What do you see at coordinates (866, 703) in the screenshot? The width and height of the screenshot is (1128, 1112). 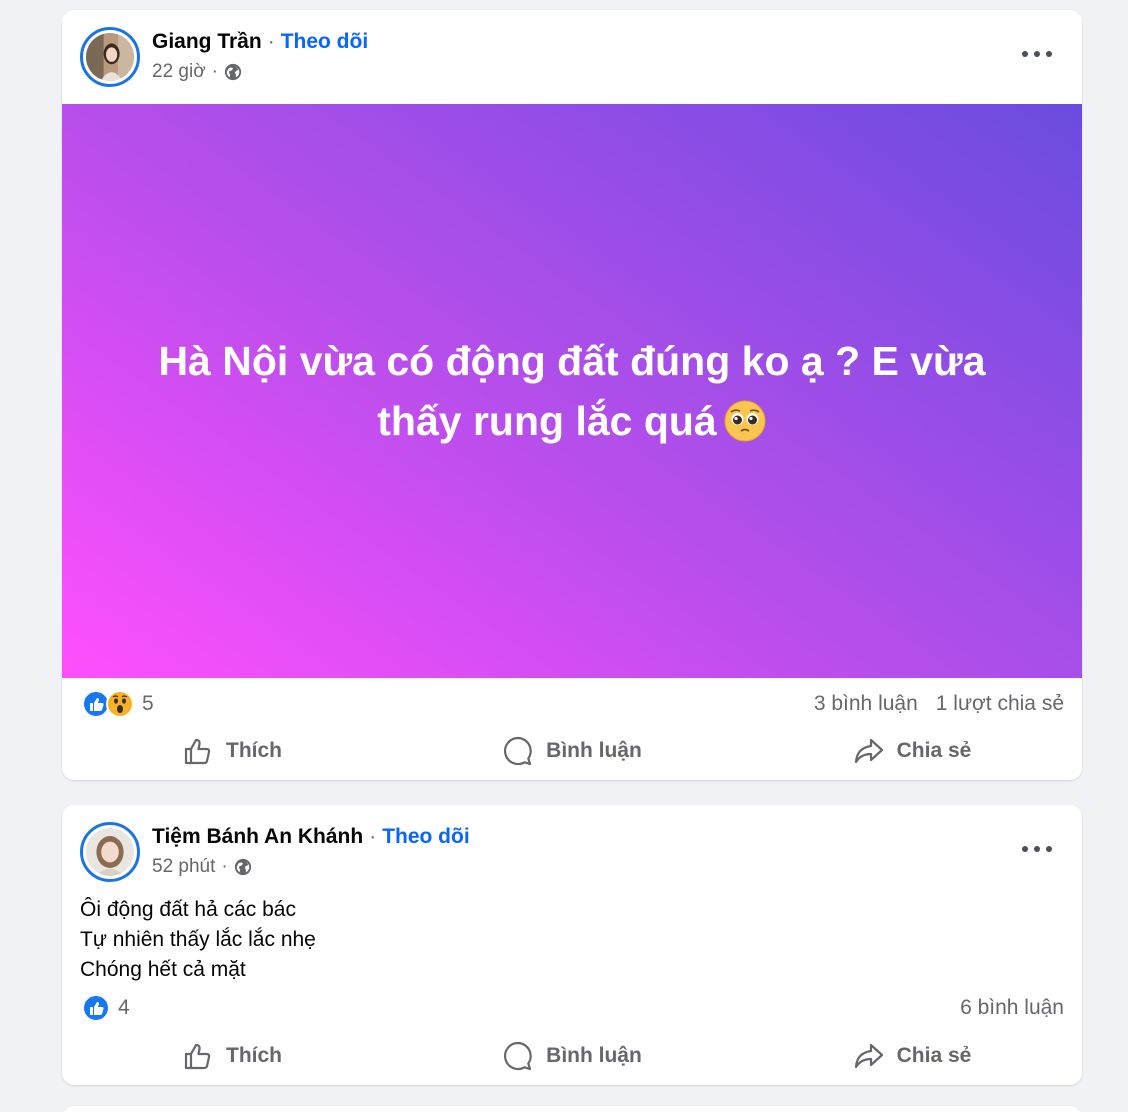 I see `comments-count: 3 bình luận` at bounding box center [866, 703].